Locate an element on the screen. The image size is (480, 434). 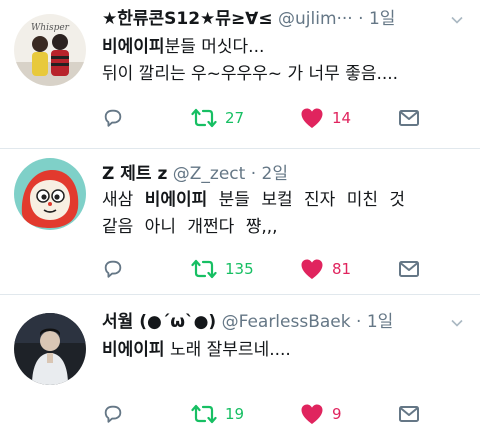
tweet-header: Z 제트 z @Z_zect · 2일 is located at coordinates (284, 174).